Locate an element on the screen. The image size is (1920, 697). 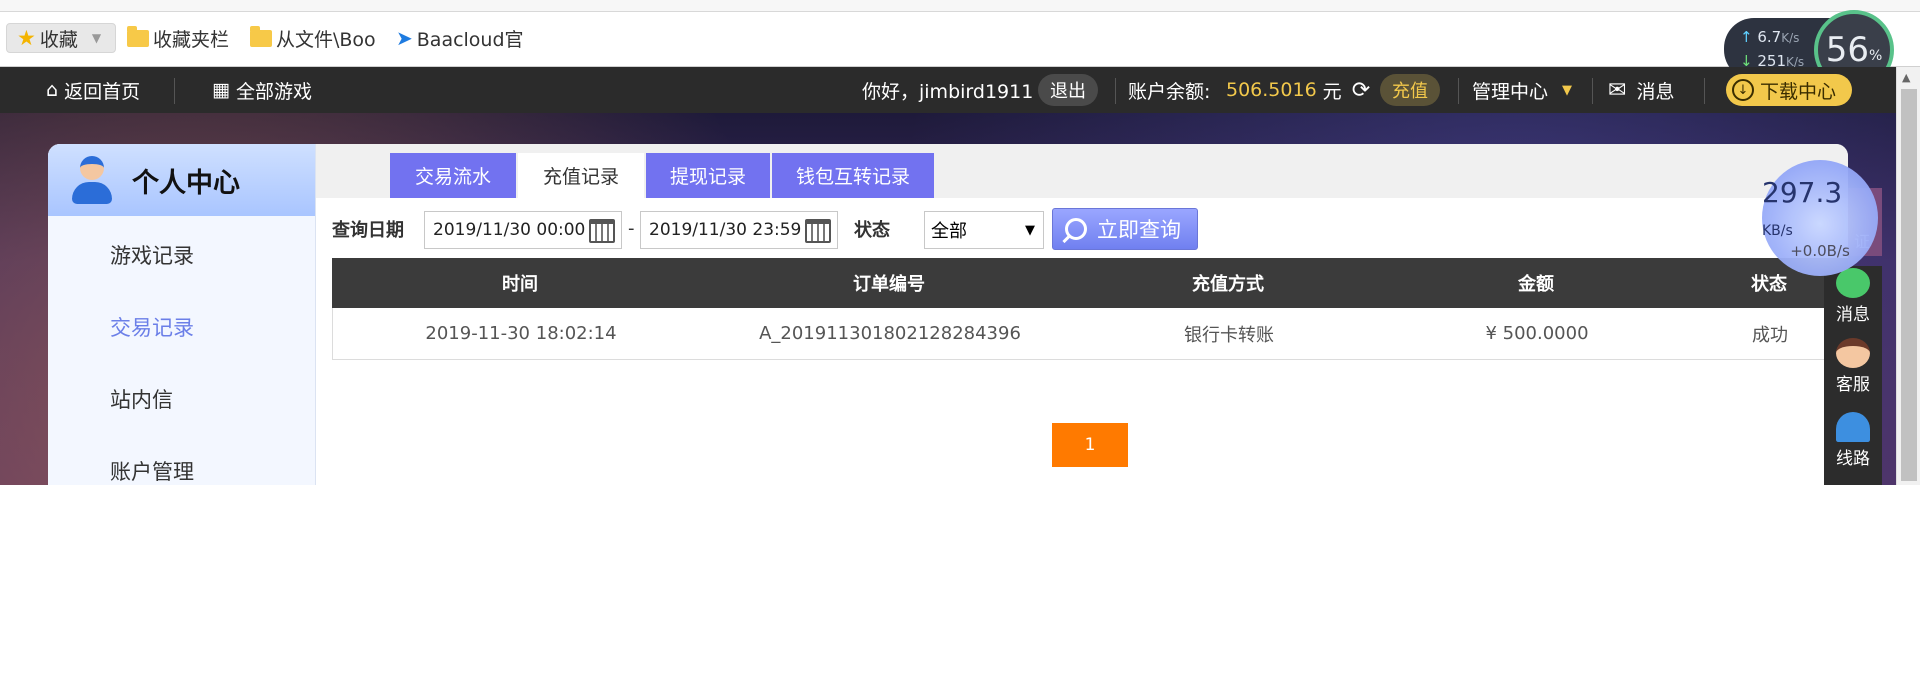
envelope-icon: ✉ is located at coordinates (1617, 90).